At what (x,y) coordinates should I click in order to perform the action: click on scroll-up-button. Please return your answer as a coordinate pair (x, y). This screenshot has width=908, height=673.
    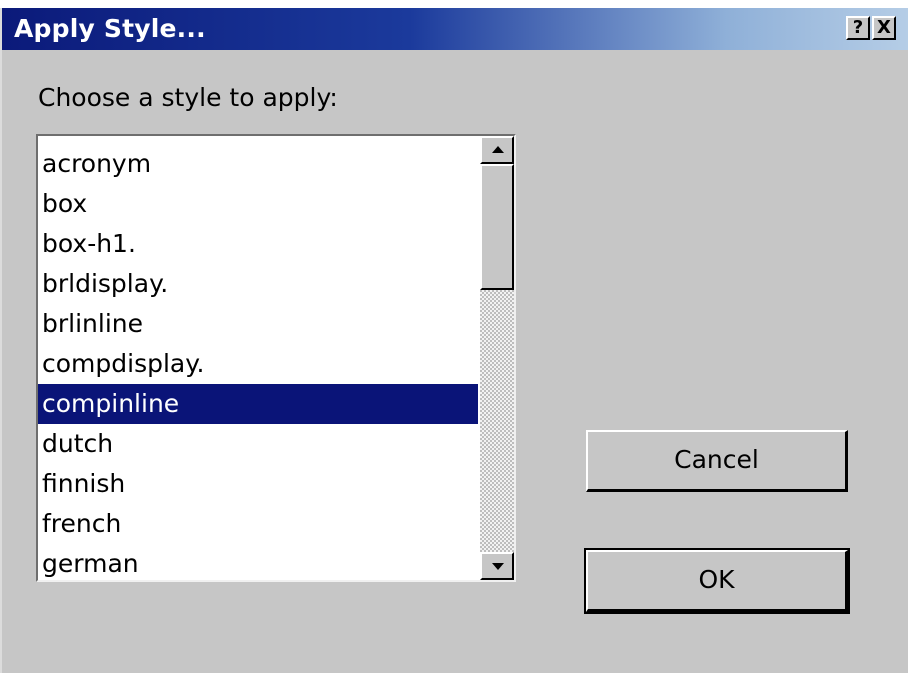
    Looking at the image, I should click on (497, 150).